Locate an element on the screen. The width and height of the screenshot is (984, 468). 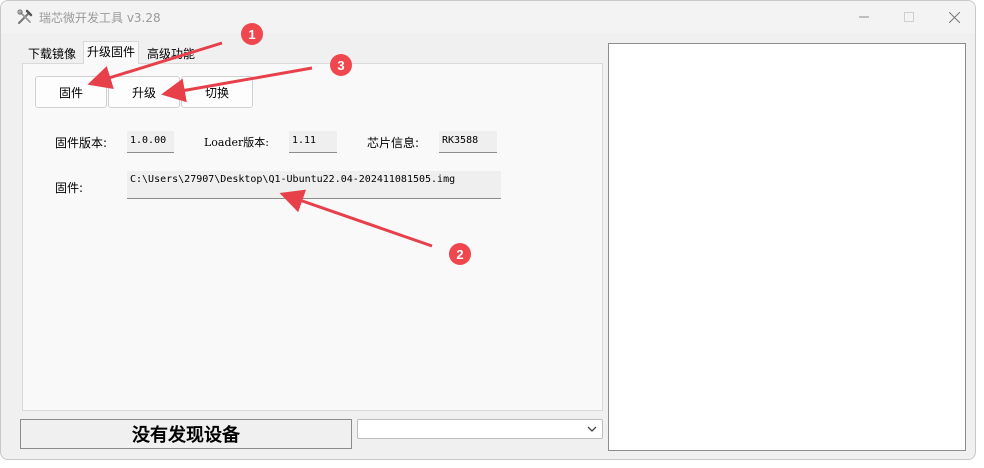
upgrade-button: 升级 is located at coordinates (144, 92).